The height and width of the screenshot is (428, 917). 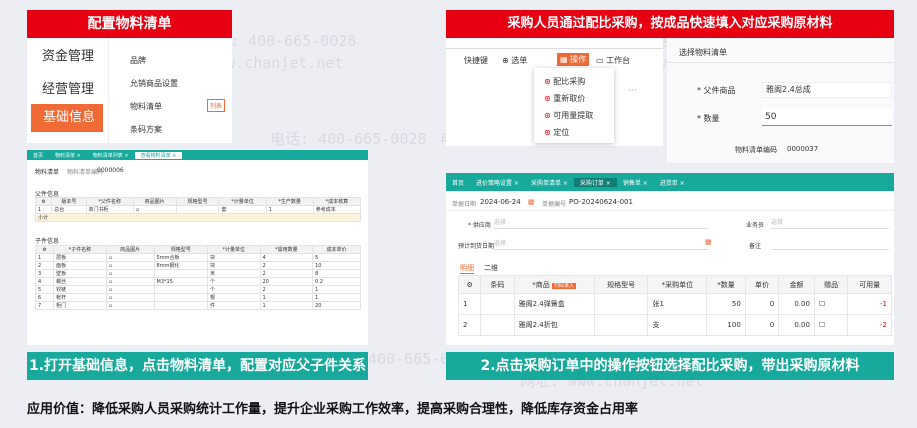 What do you see at coordinates (286, 273) in the screenshot?
I see `cell: 2` at bounding box center [286, 273].